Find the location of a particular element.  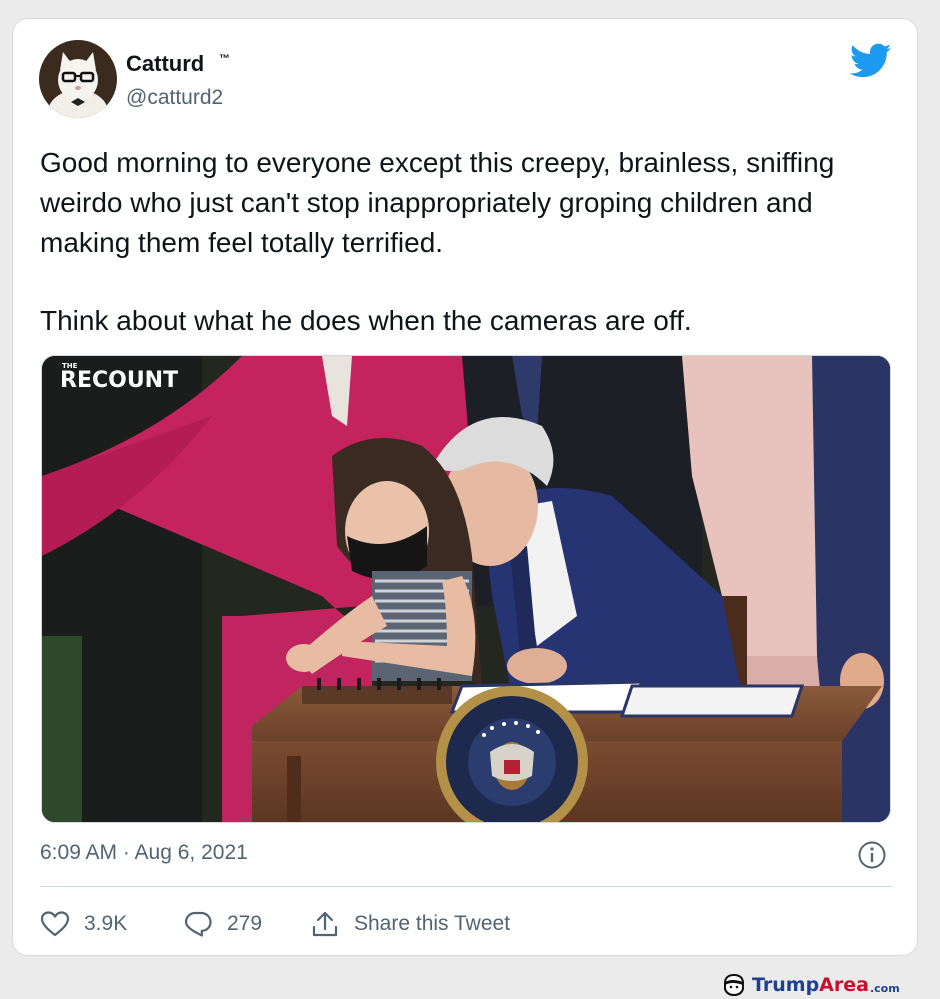

brand-name-left: Trump is located at coordinates (786, 985).